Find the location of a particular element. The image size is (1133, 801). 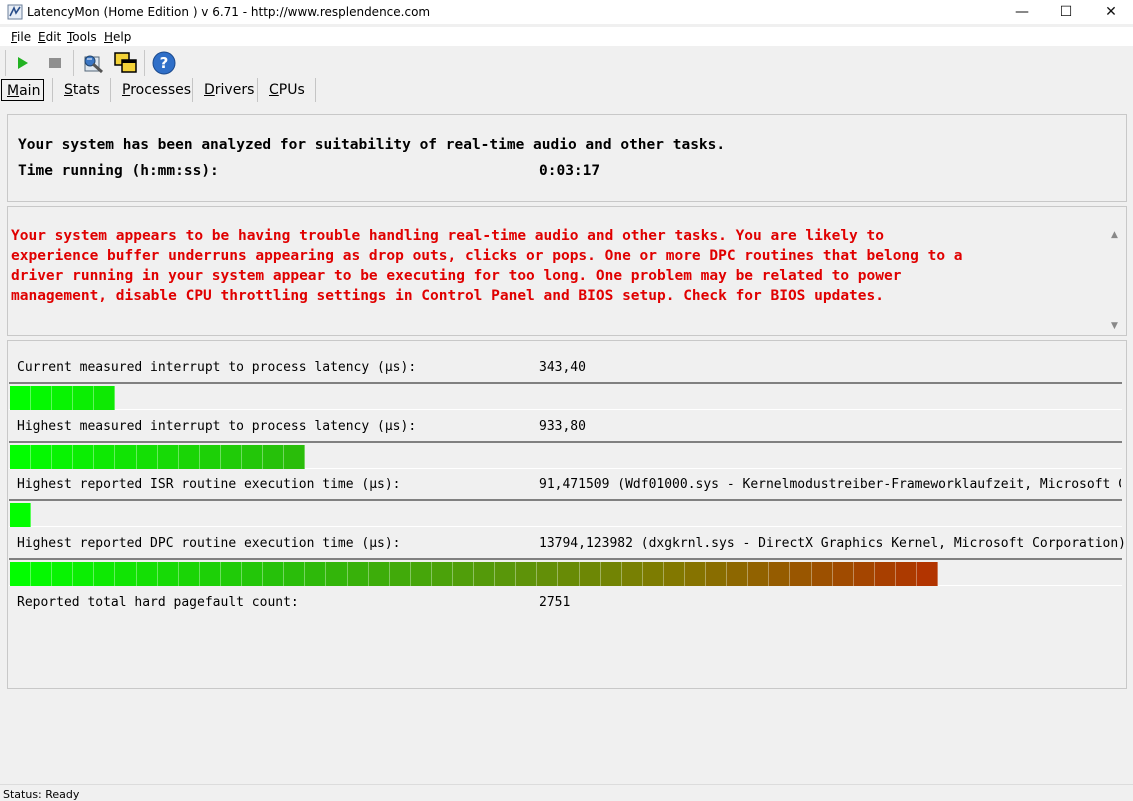

close-icon: ✕ is located at coordinates (1111, 12).